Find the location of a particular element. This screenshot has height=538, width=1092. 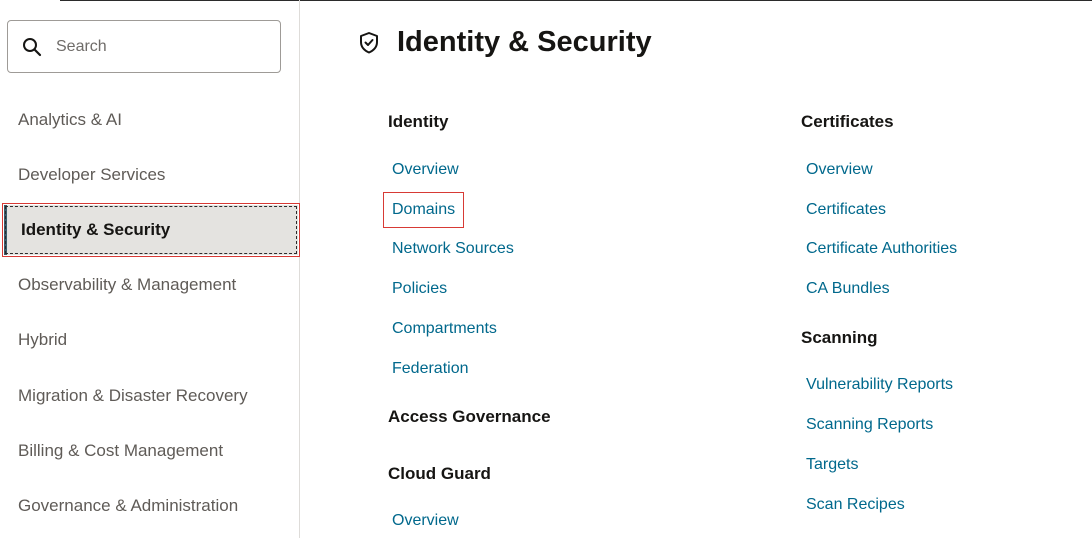

section-title-access-governance: Access Governance is located at coordinates (469, 417).